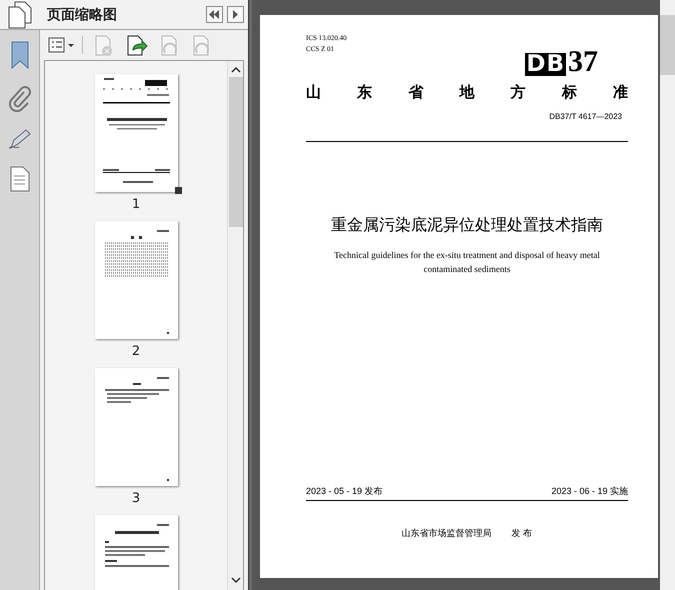  Describe the element at coordinates (235, 69) in the screenshot. I see `scroll-up-icon` at that location.